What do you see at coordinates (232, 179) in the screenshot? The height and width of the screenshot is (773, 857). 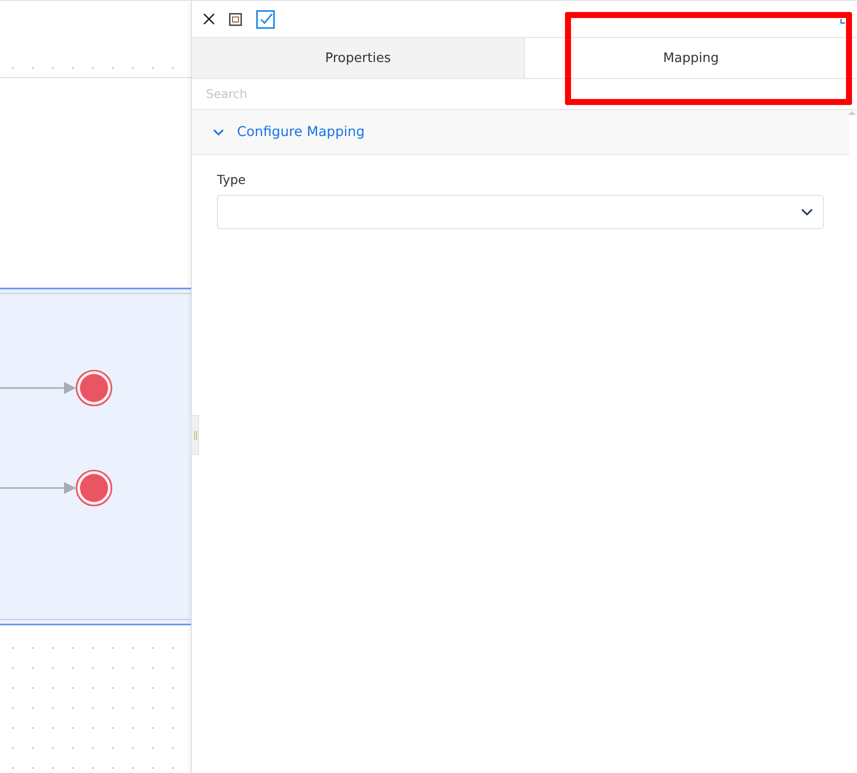 I see `field-label: Type` at bounding box center [232, 179].